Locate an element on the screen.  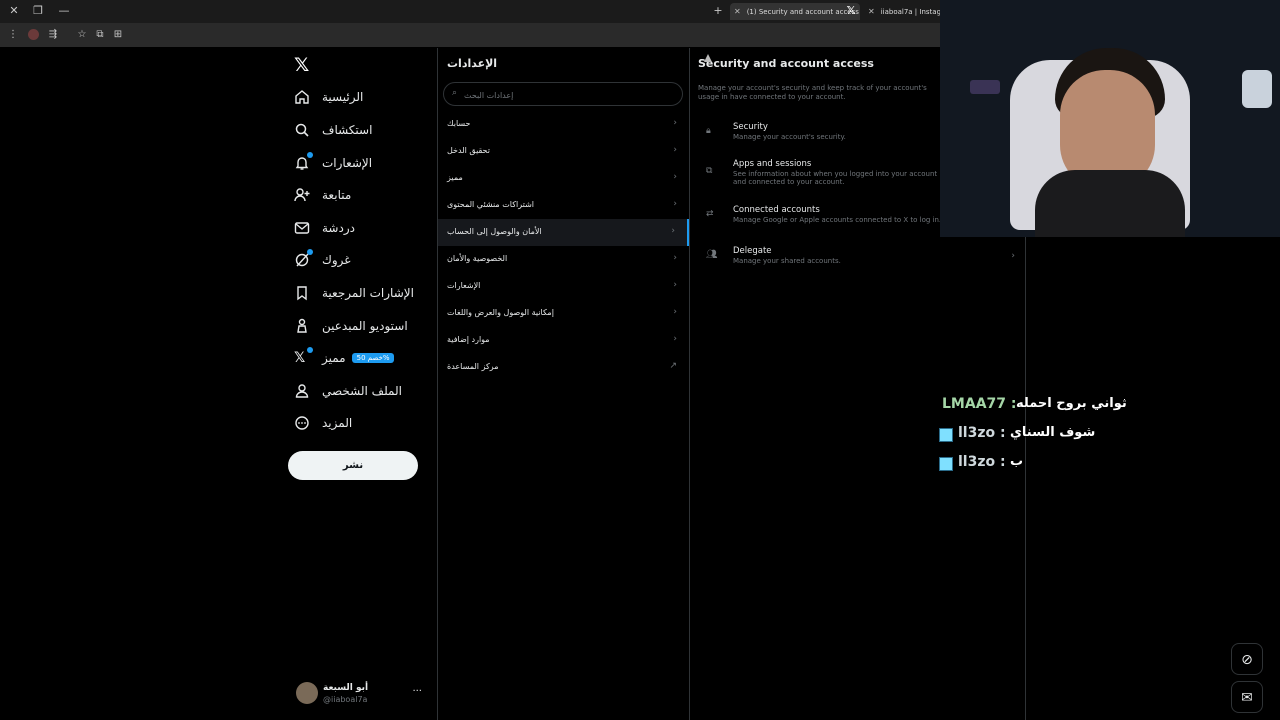
settings-item-premium: مميز › is located at coordinates (563, 178).